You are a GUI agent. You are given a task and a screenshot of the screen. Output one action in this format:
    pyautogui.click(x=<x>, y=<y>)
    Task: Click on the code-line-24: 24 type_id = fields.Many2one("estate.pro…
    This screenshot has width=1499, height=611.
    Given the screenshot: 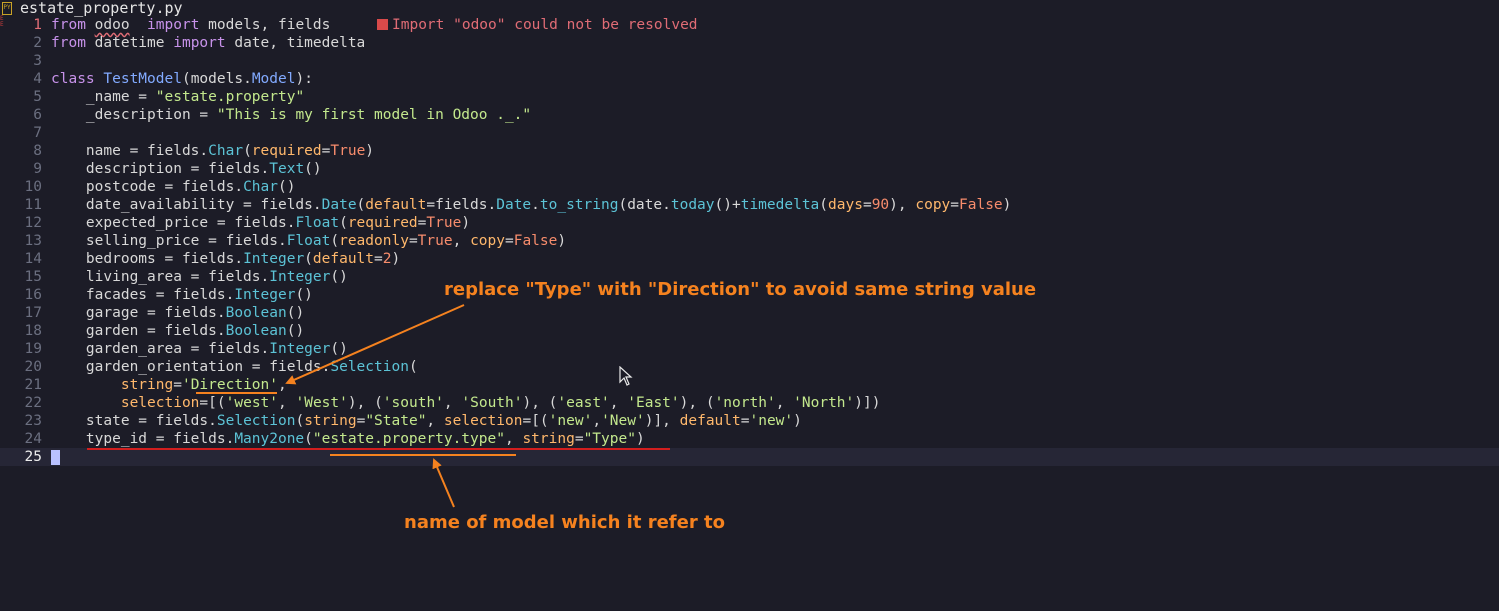 What is the action you would take?
    pyautogui.click(x=749, y=439)
    